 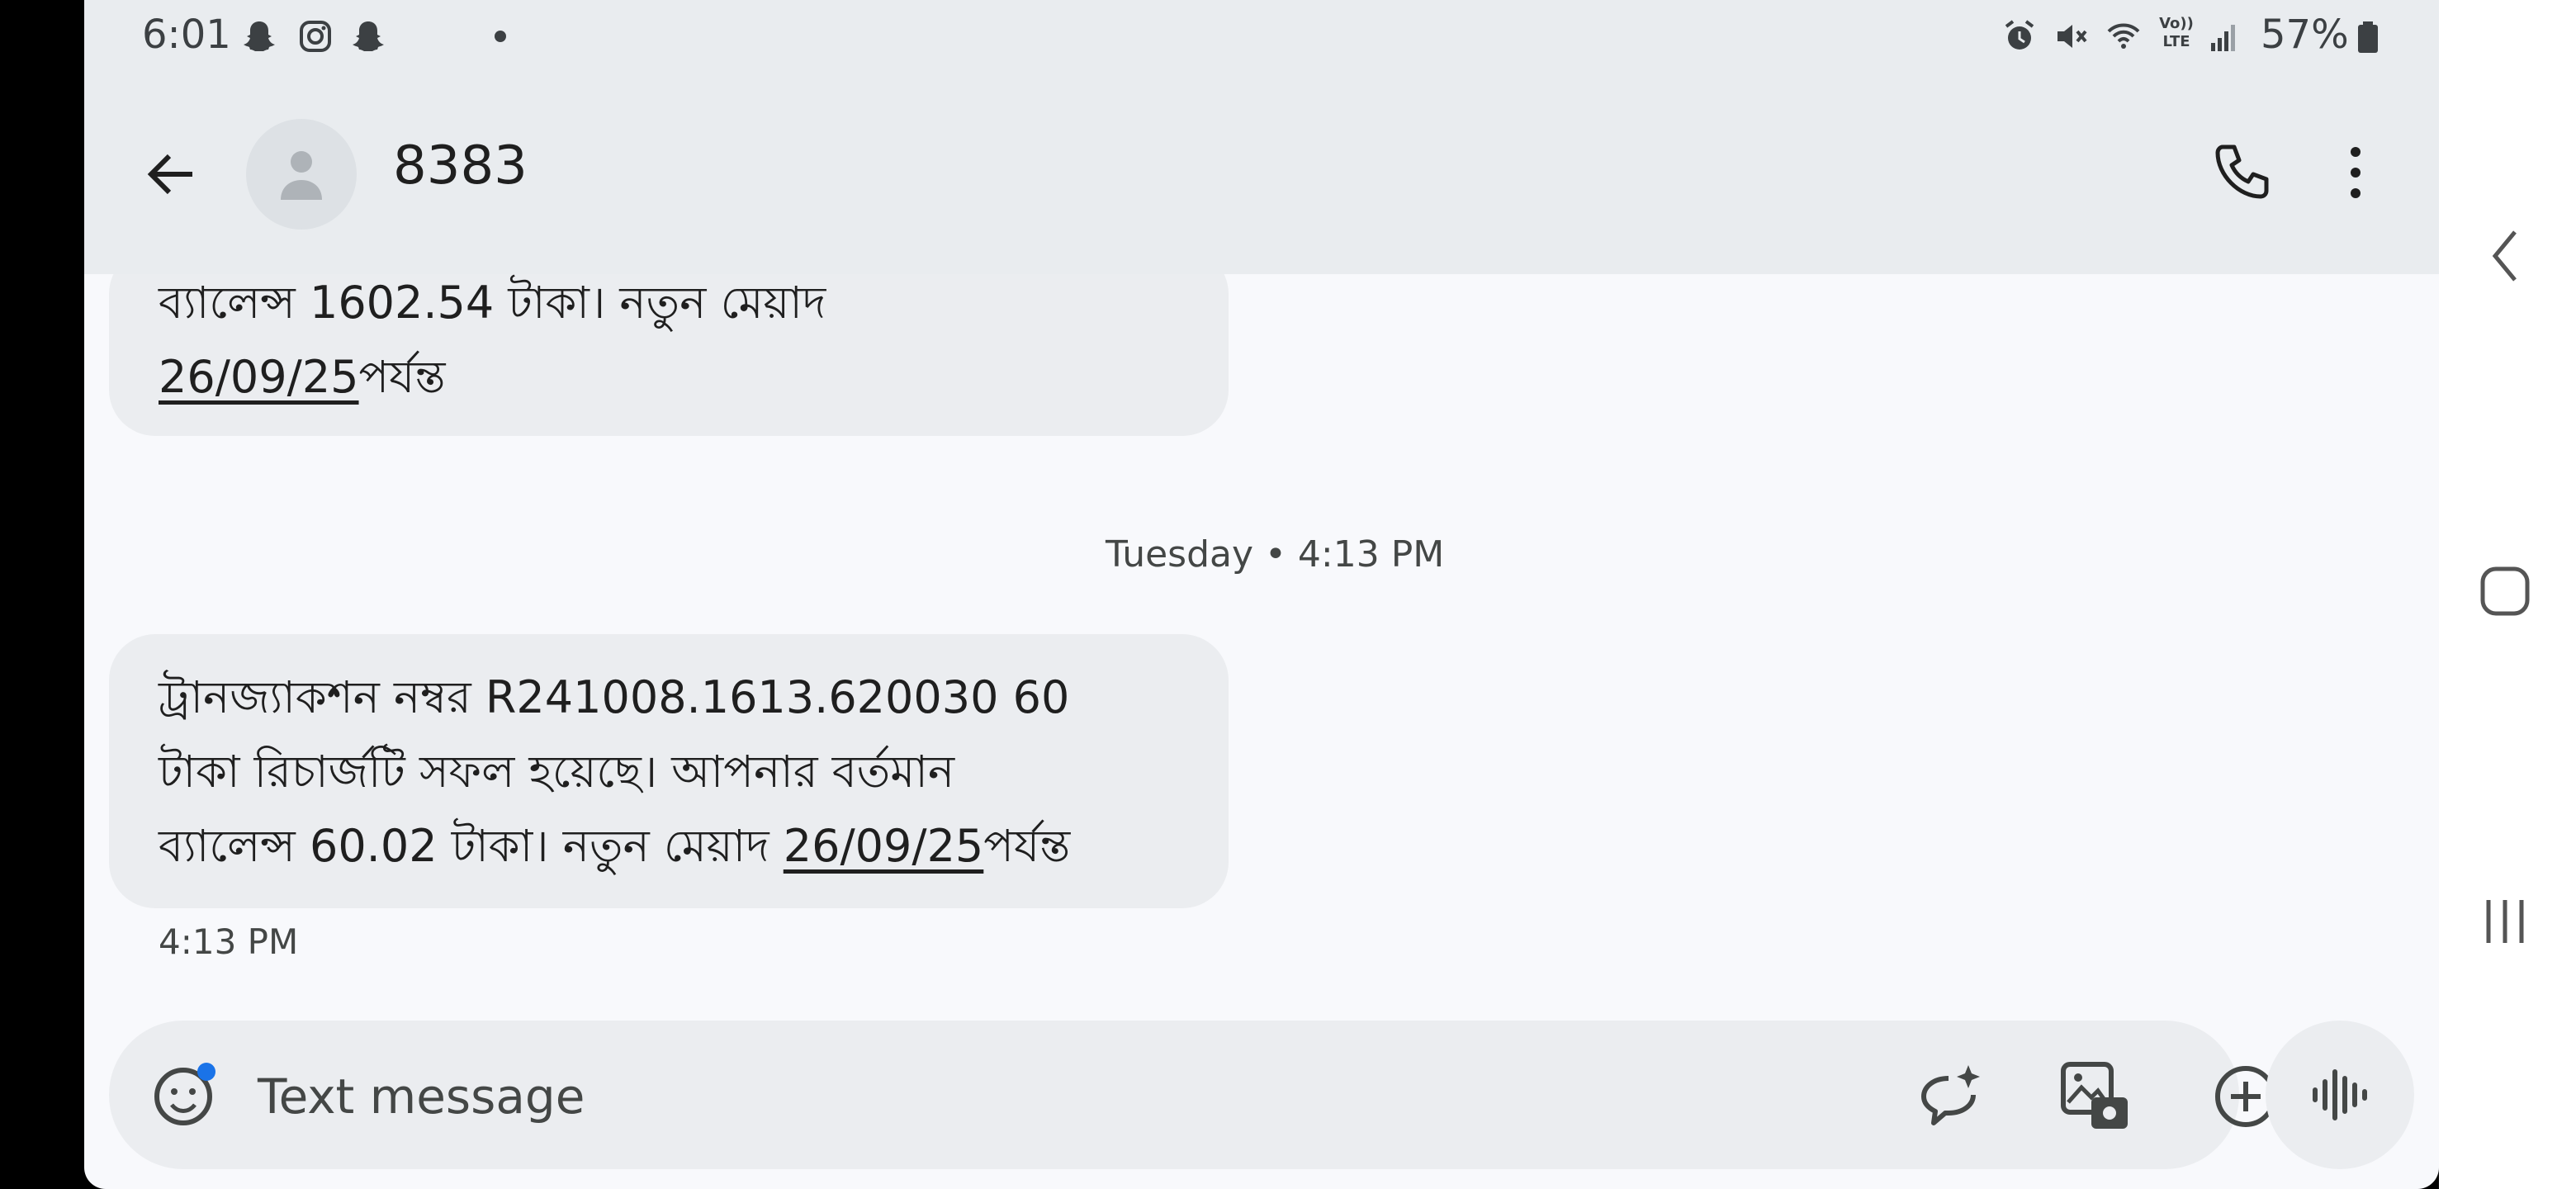 I want to click on more-options-button, so click(x=2355, y=172).